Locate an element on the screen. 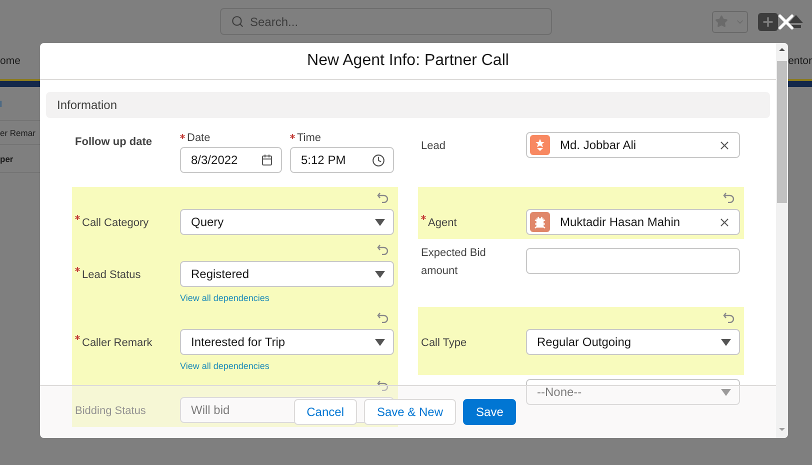 The image size is (812, 465). field-label: Call Type is located at coordinates (444, 343).